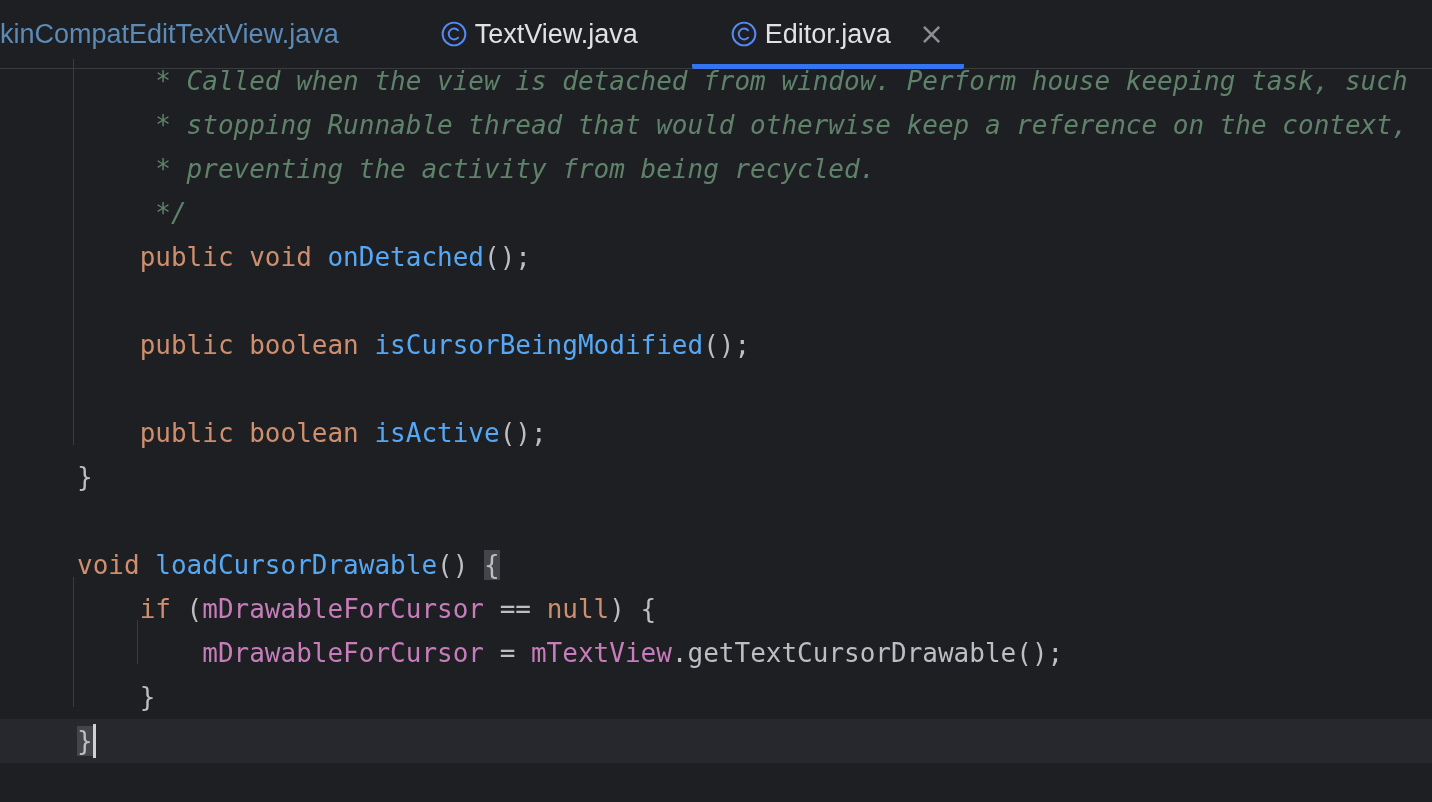 The width and height of the screenshot is (1432, 802). I want to click on code-line: if (mDrawableForCursor == null) {, so click(398, 609).